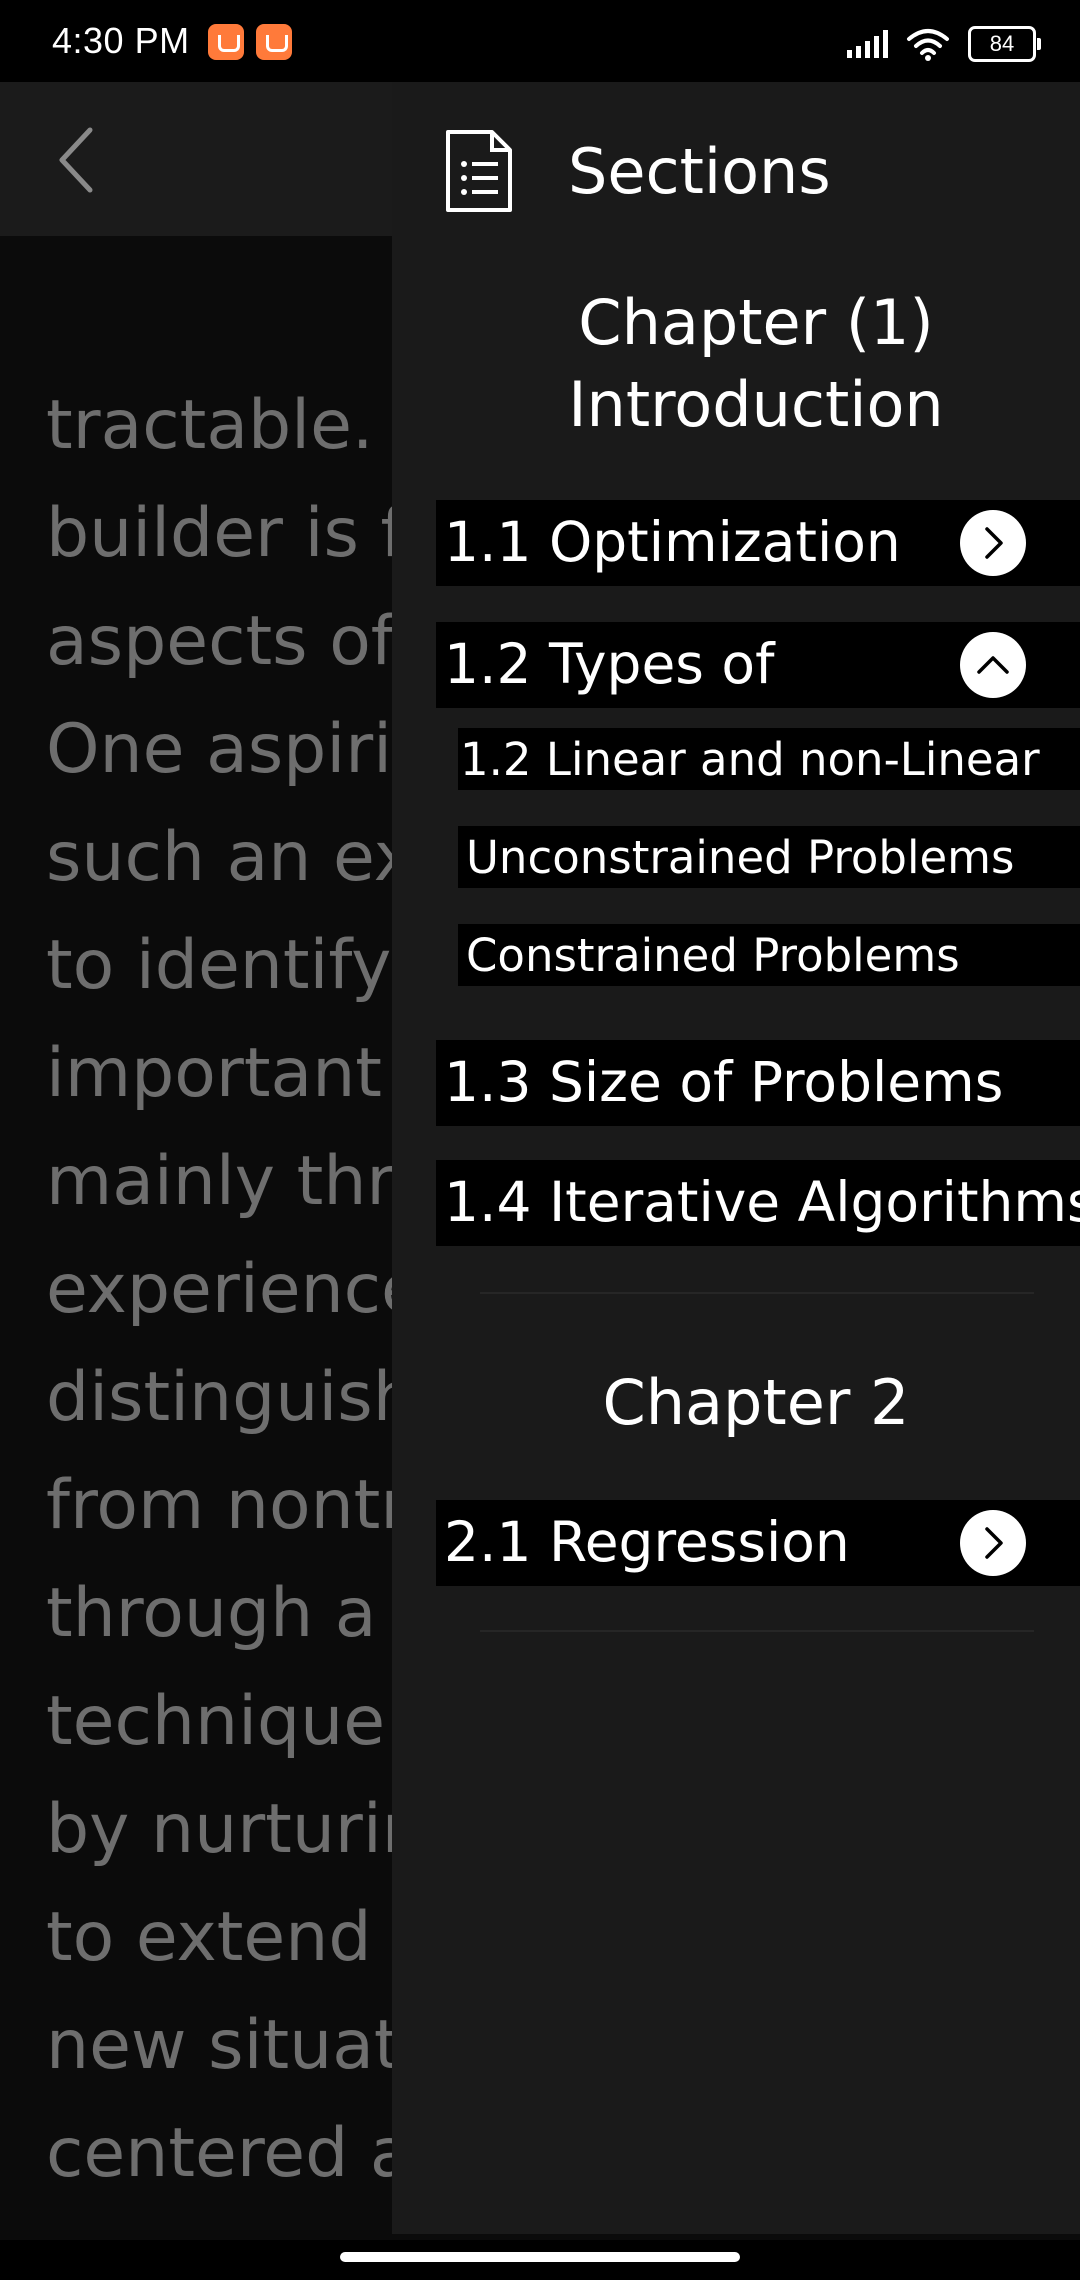 This screenshot has height=2280, width=1080. What do you see at coordinates (609, 664) in the screenshot?
I see `section-label: 1.2 Types of` at bounding box center [609, 664].